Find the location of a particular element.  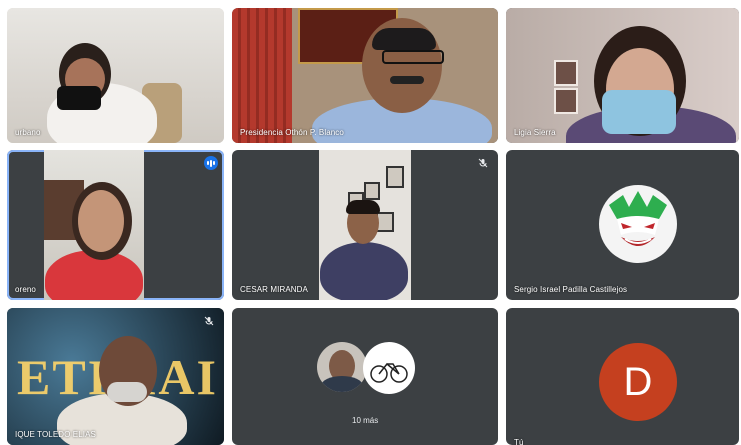

participant-tile-oreno: oreno is located at coordinates (115, 225).